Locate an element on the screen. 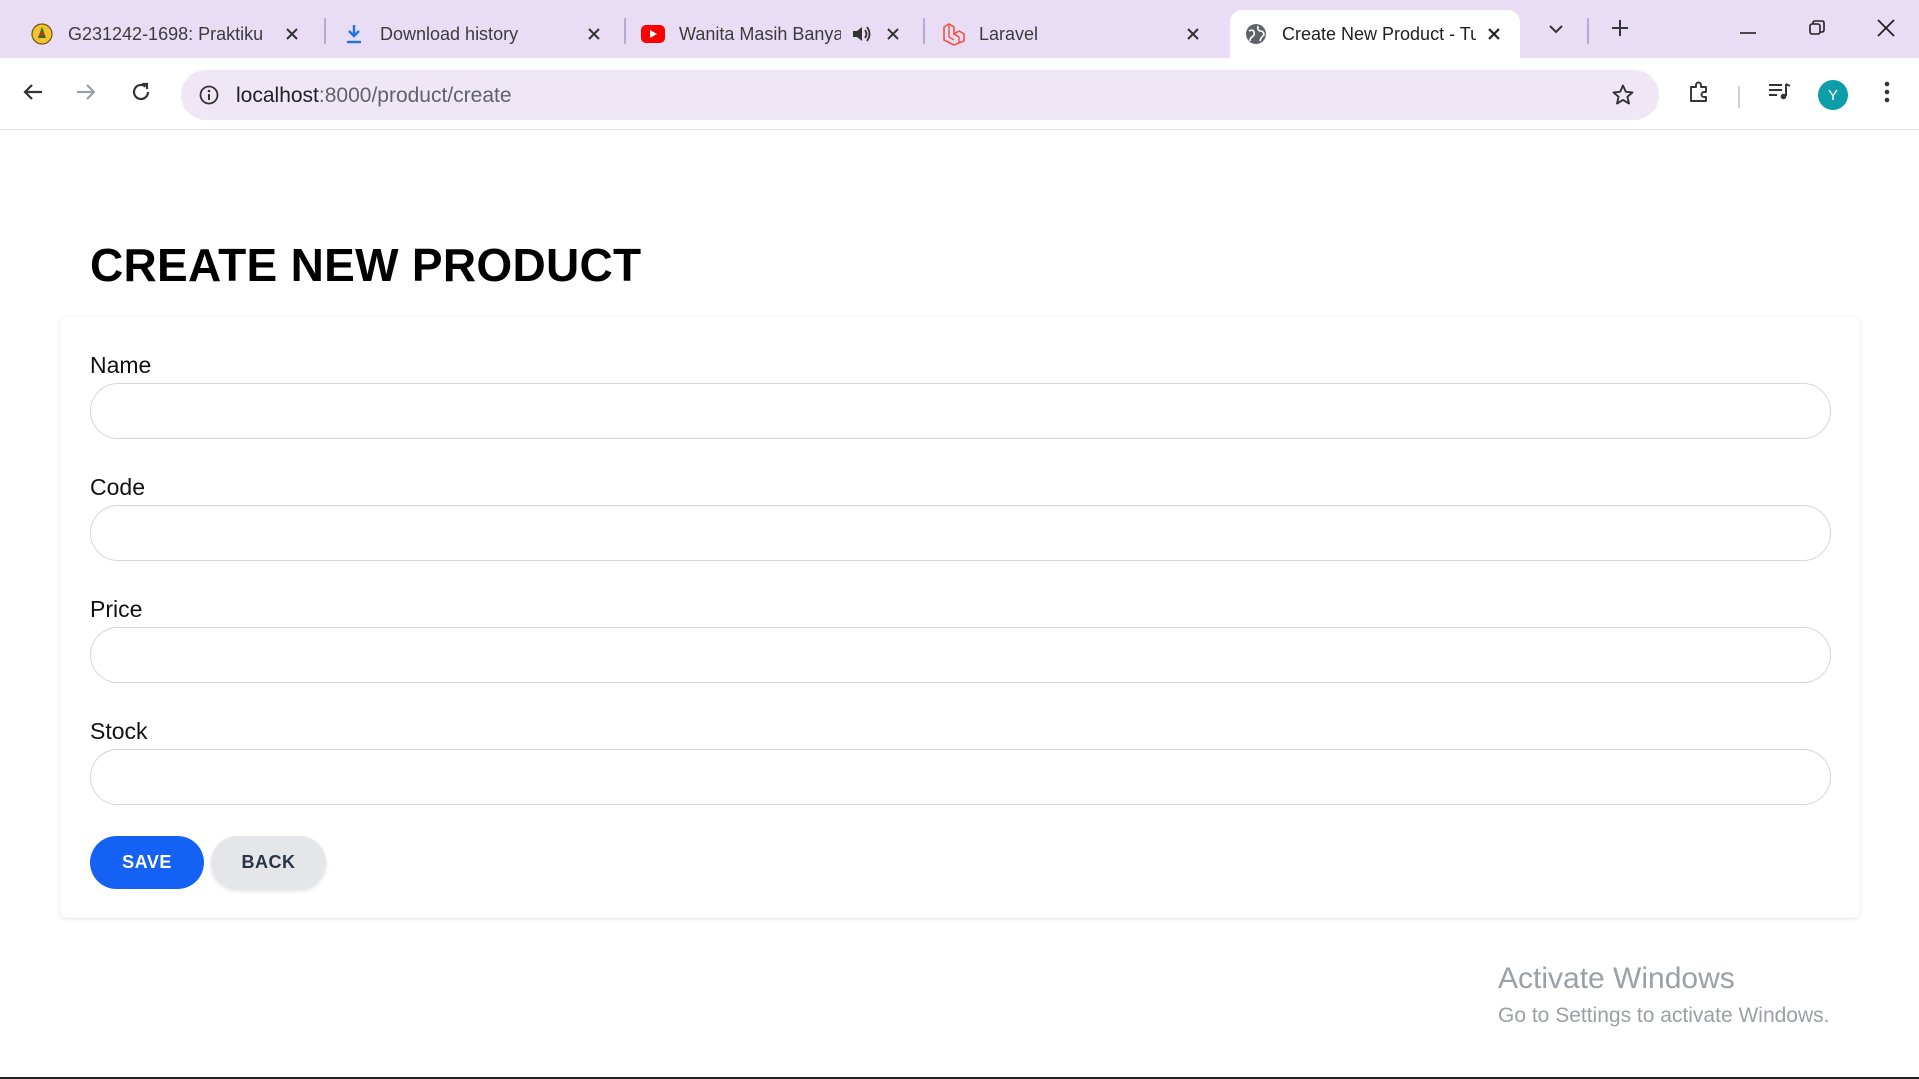 The image size is (1919, 1079). more-vertical-icon is located at coordinates (1887, 94).